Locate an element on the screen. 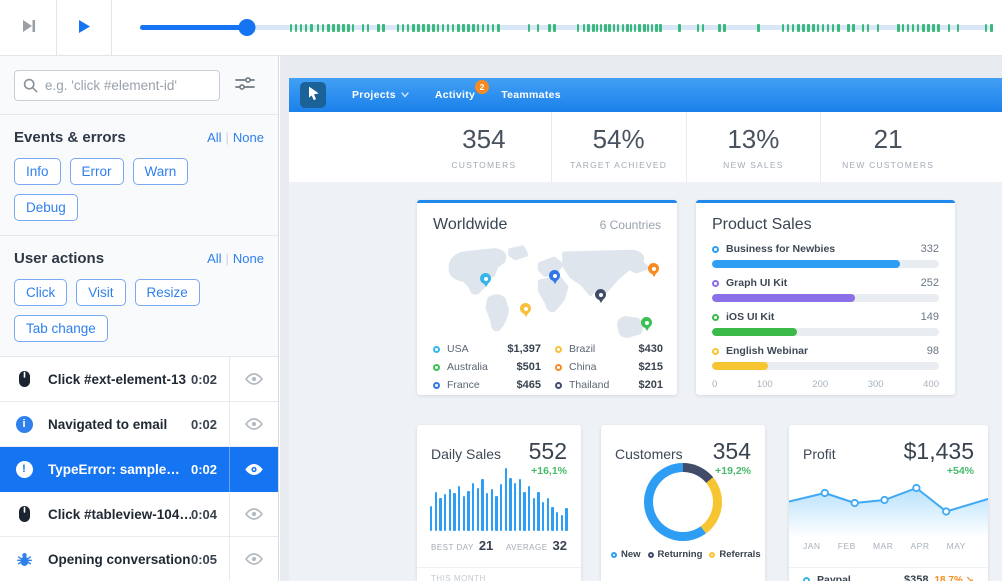 Image resolution: width=1002 pixels, height=581 pixels. filter-chip-tab-change: Tab change is located at coordinates (61, 328).